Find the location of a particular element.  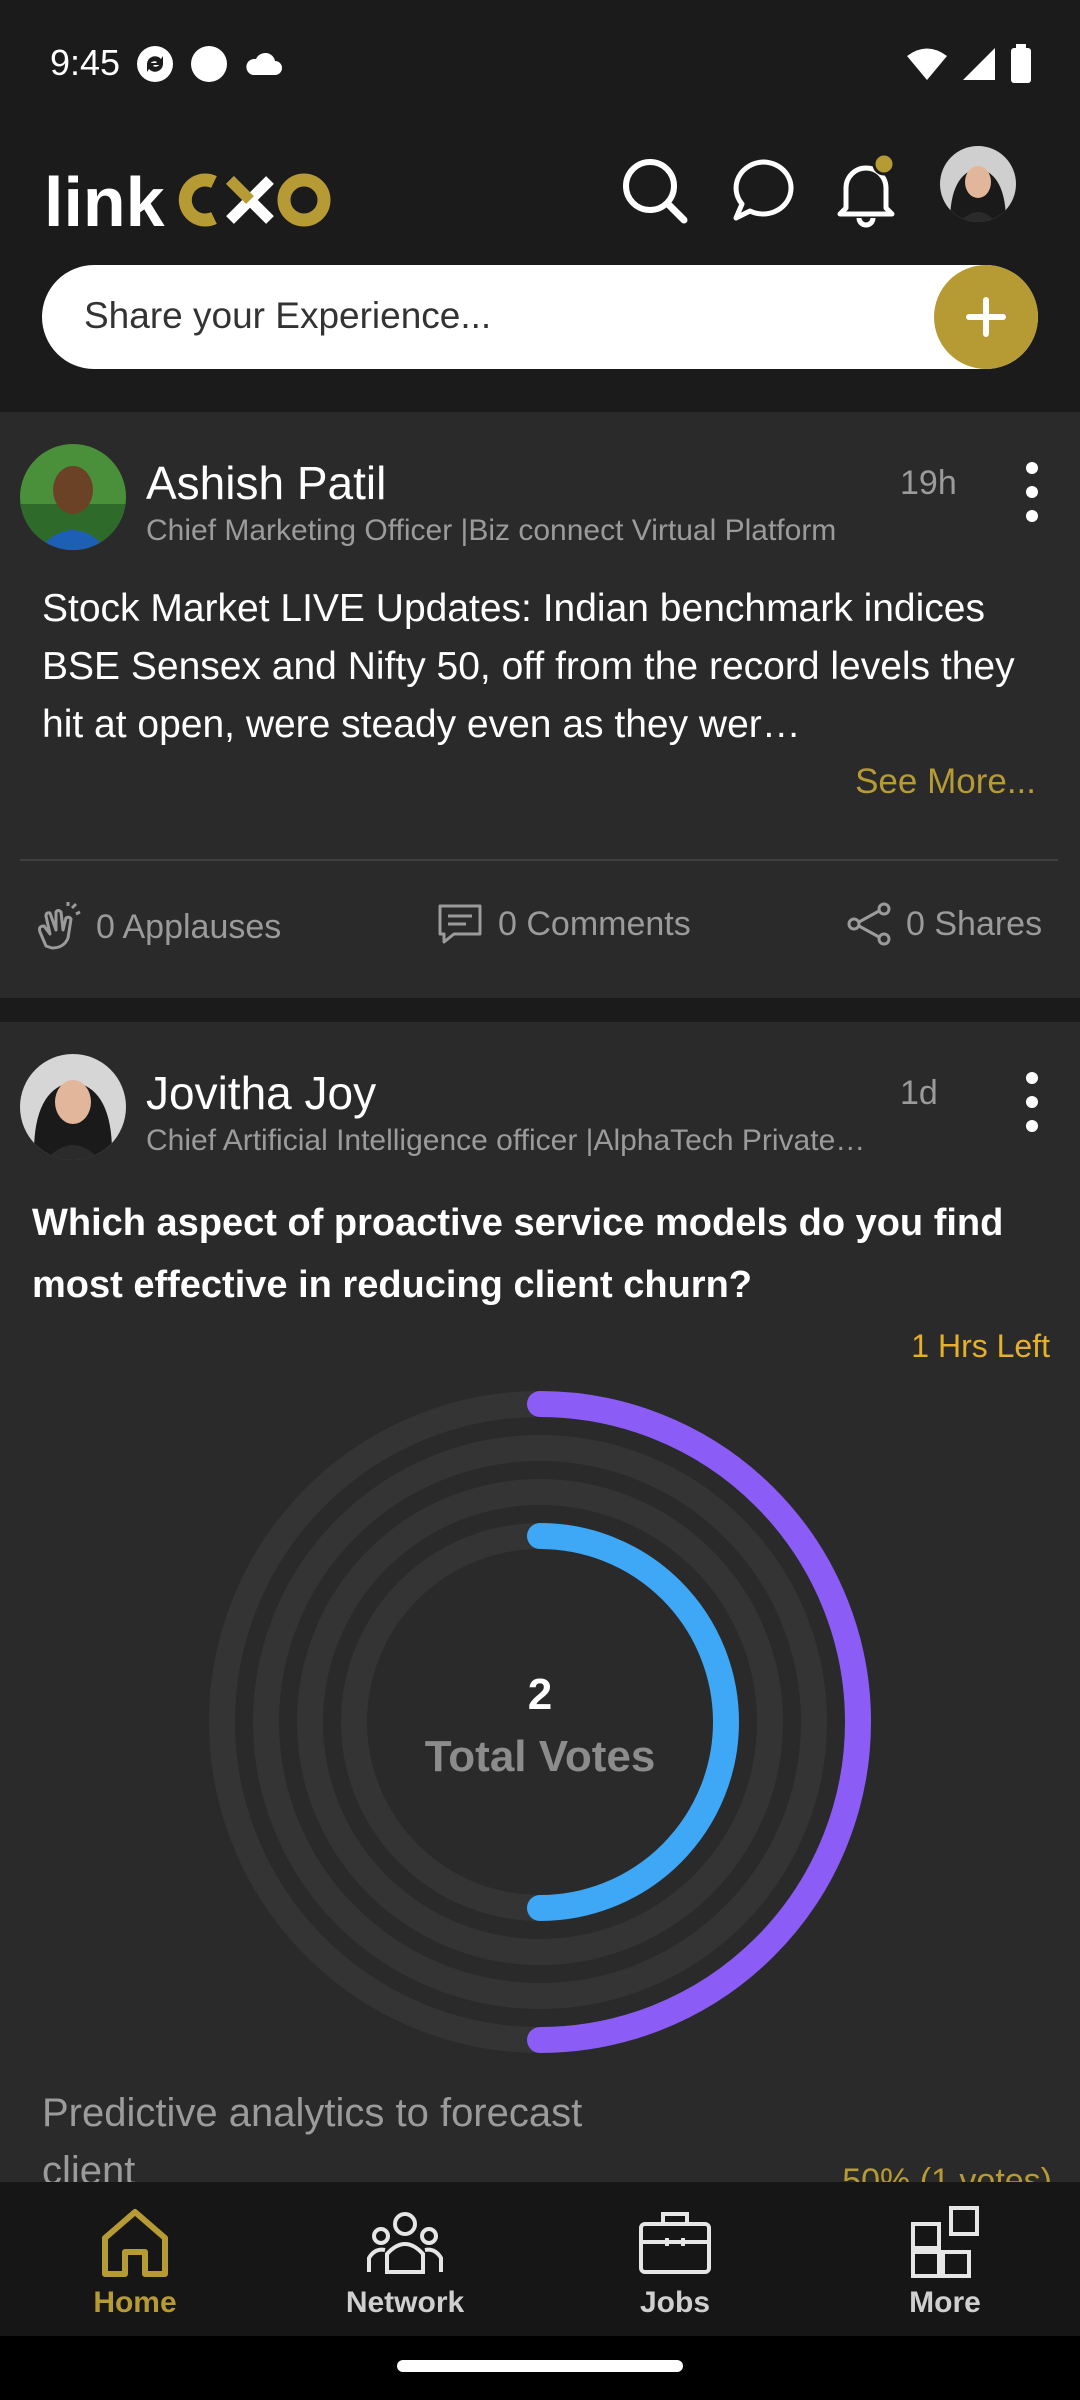

total-votes-count: 2 is located at coordinates (540, 1694).